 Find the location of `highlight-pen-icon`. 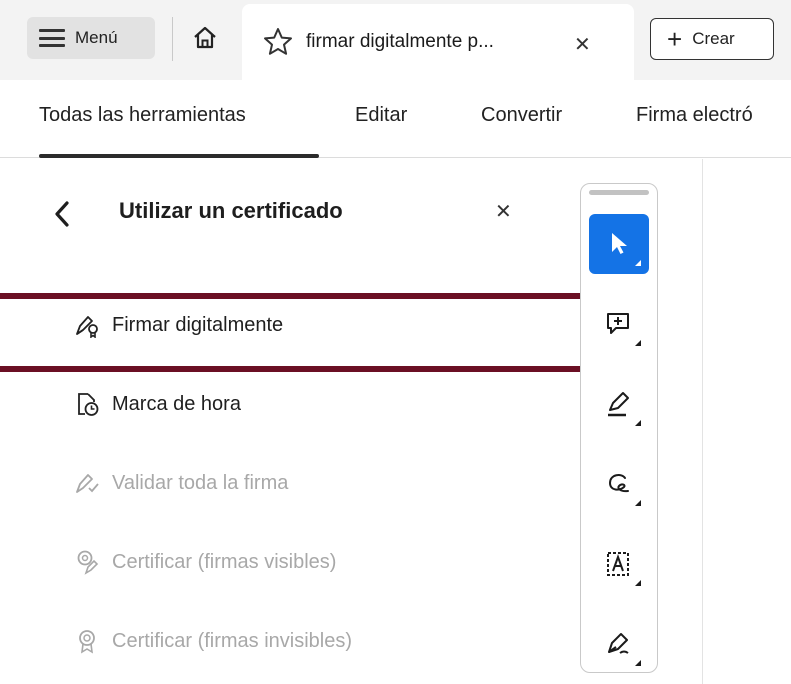

highlight-pen-icon is located at coordinates (618, 404).